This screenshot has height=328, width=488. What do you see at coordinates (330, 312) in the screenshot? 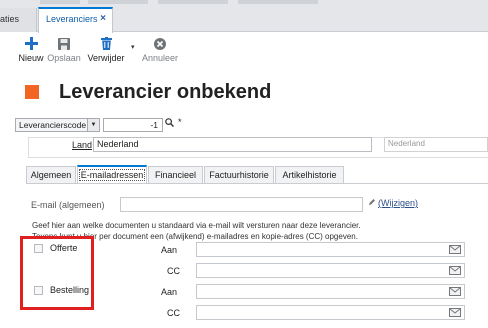
I see `bestelling-cc-field` at bounding box center [330, 312].